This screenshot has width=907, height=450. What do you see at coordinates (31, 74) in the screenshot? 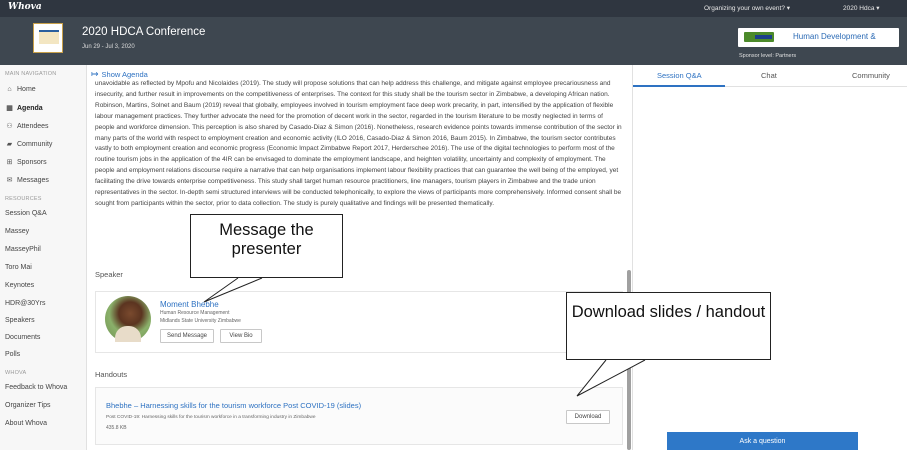
I see `main-navigation-label: MAIN NAVIGATION` at bounding box center [31, 74].